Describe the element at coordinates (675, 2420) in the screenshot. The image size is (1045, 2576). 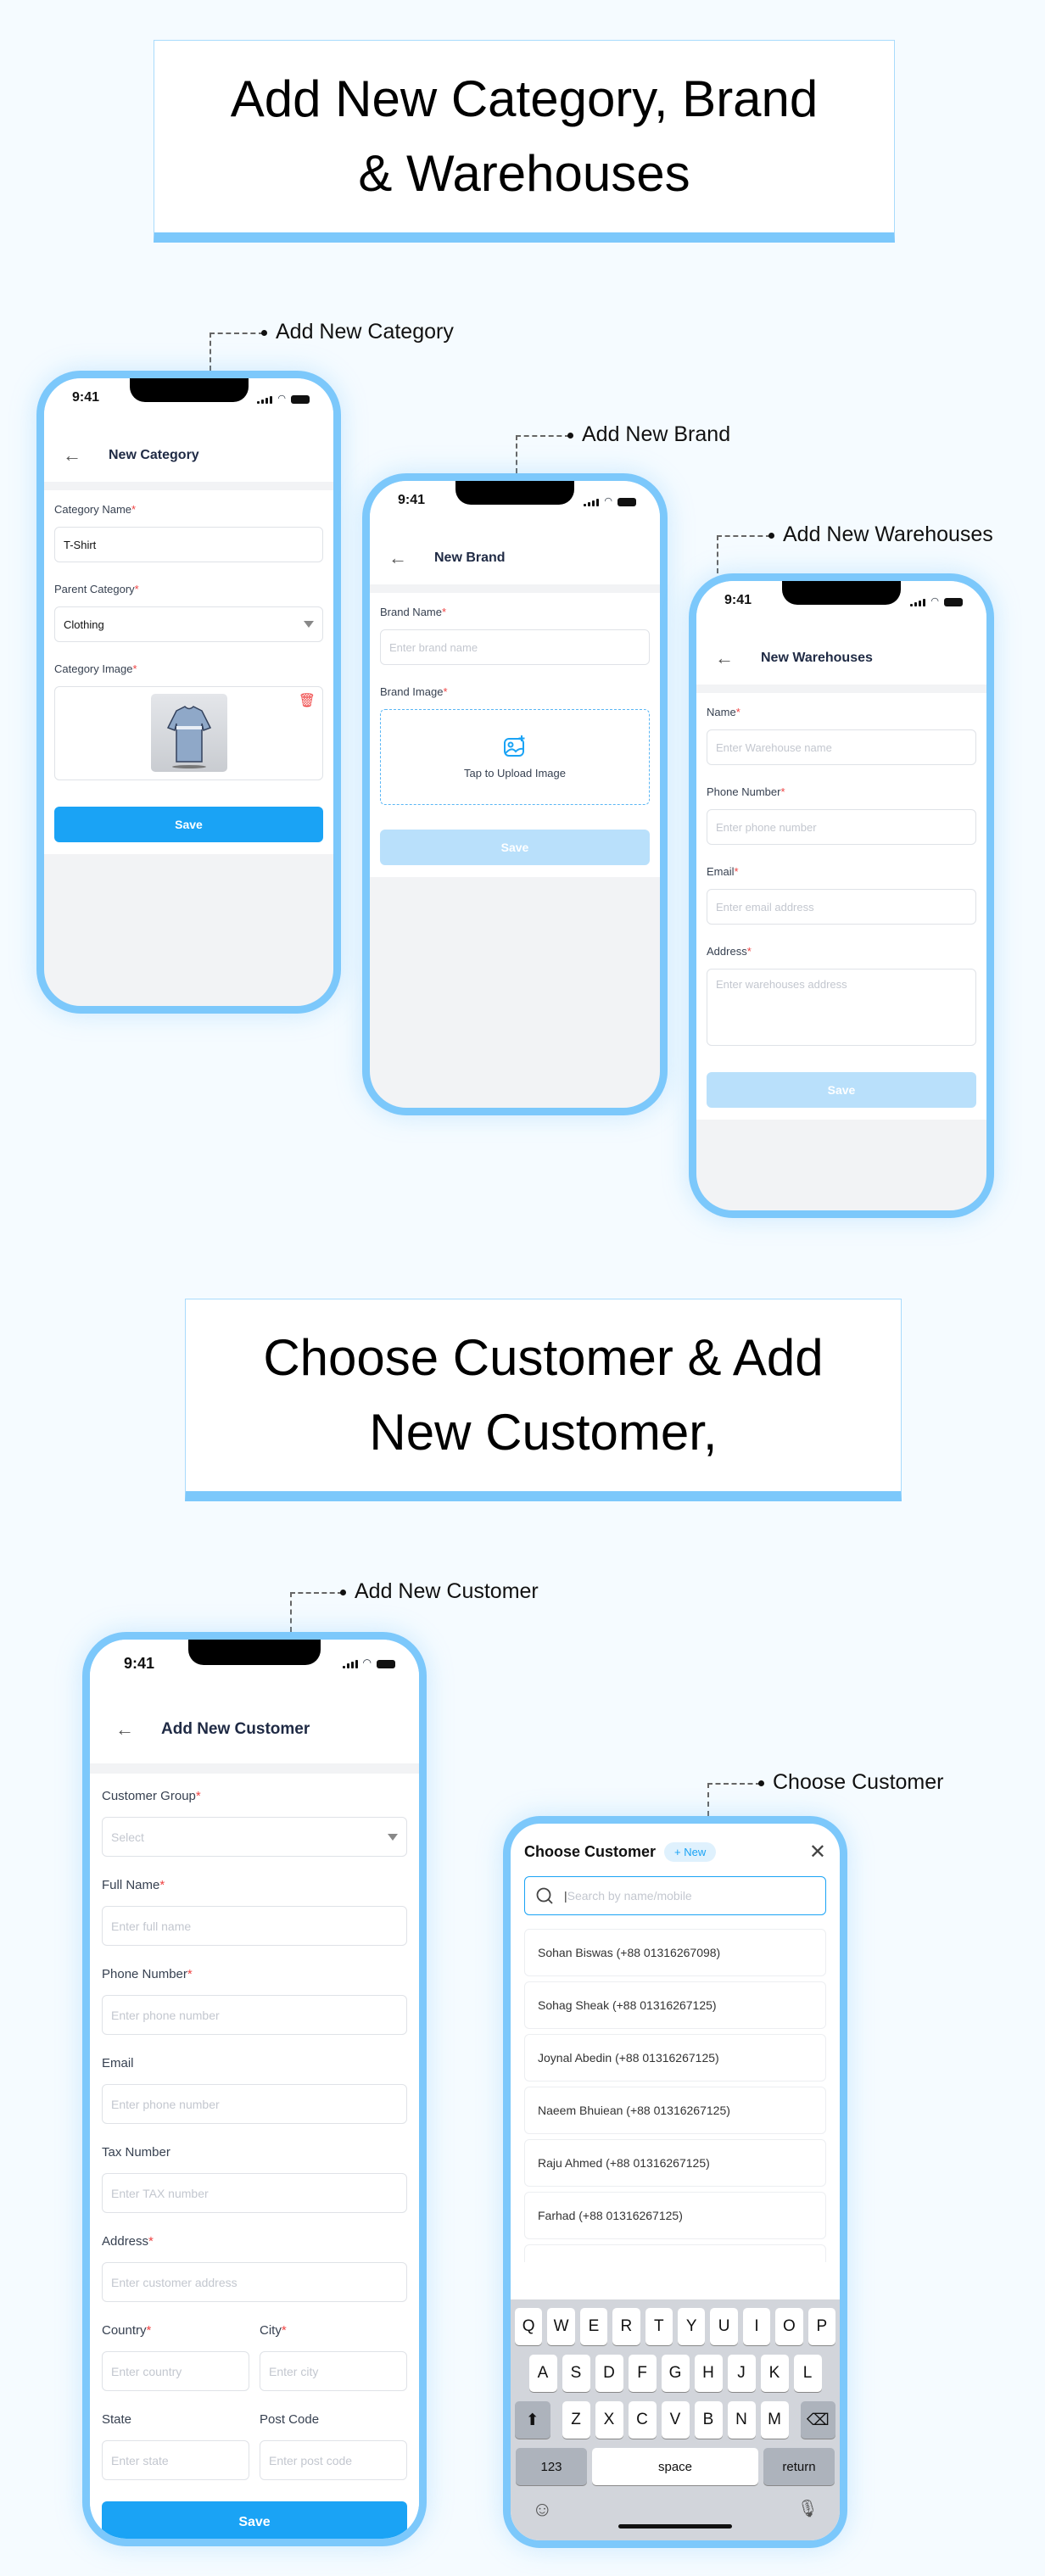
I see `key-v: V` at that location.